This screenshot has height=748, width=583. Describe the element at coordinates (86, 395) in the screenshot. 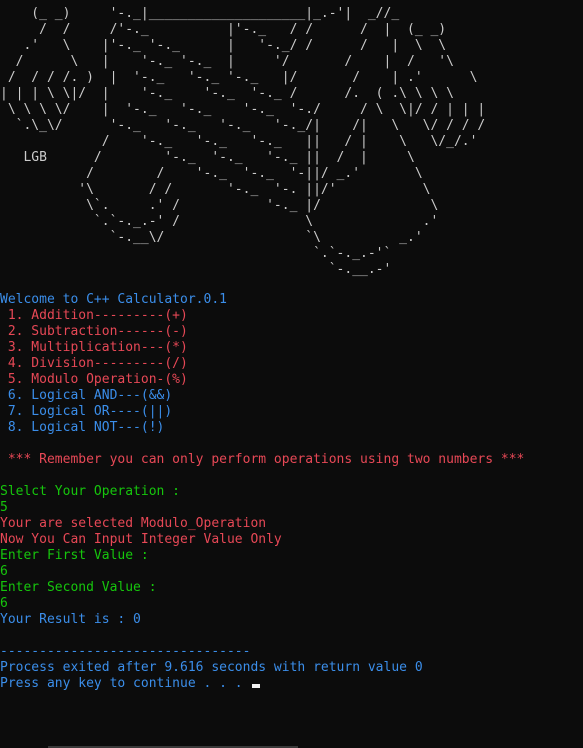

I see `menu-item: 6. Logical AND---(&&)` at that location.